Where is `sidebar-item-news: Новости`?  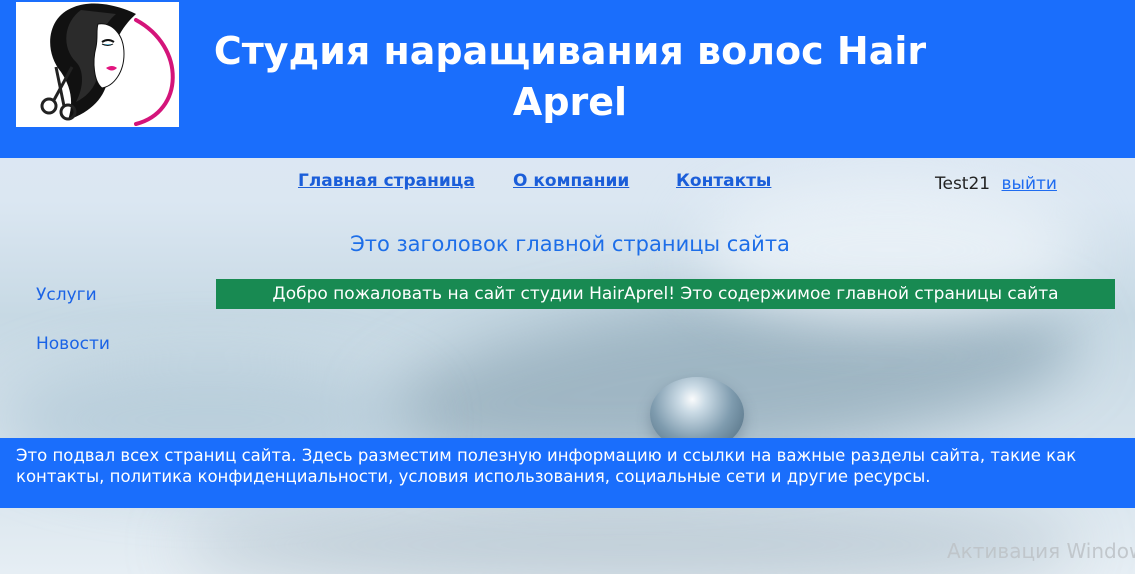
sidebar-item-news: Новости is located at coordinates (73, 344).